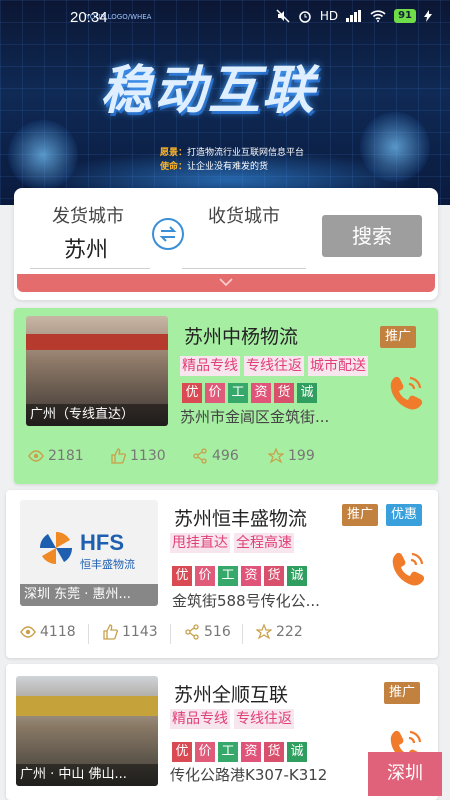  I want to click on search-card: 发货城市 苏州 收货城市 搜索, so click(226, 244).